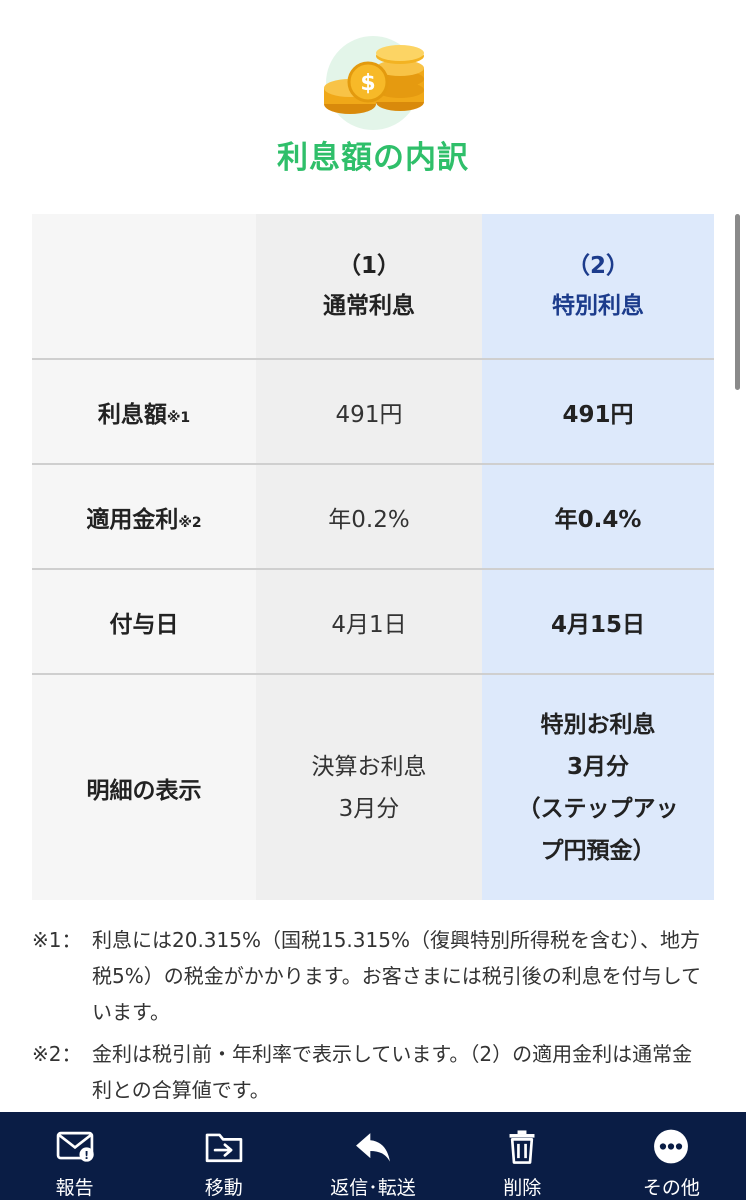  I want to click on header-empty-cell, so click(144, 286).